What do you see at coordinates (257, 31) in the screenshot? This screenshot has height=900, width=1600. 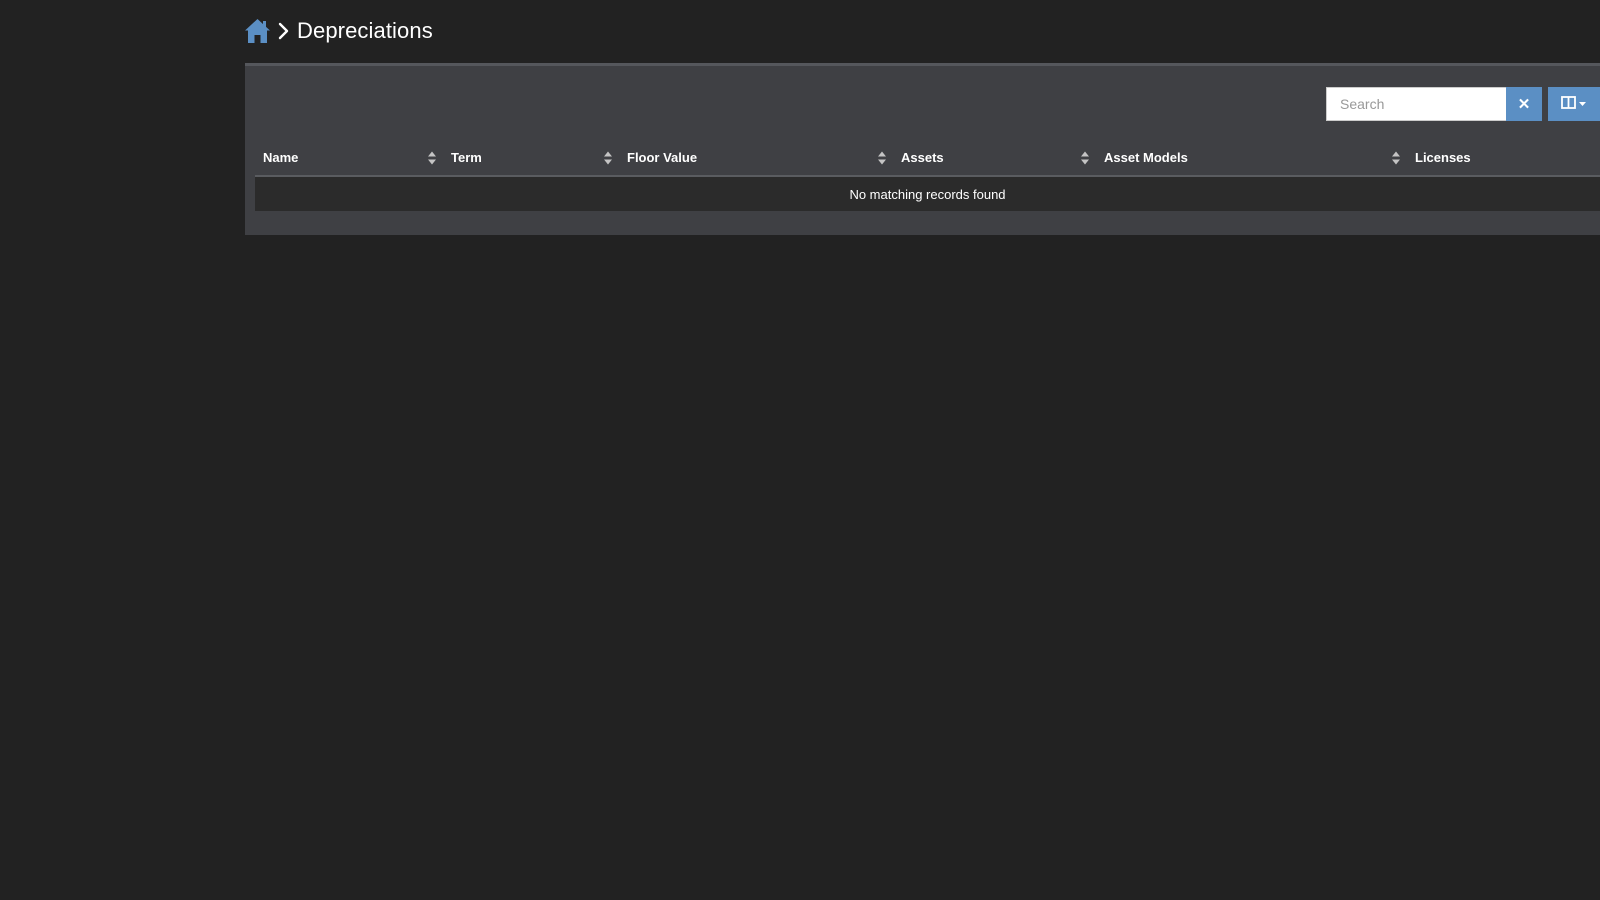 I see `home-icon` at bounding box center [257, 31].